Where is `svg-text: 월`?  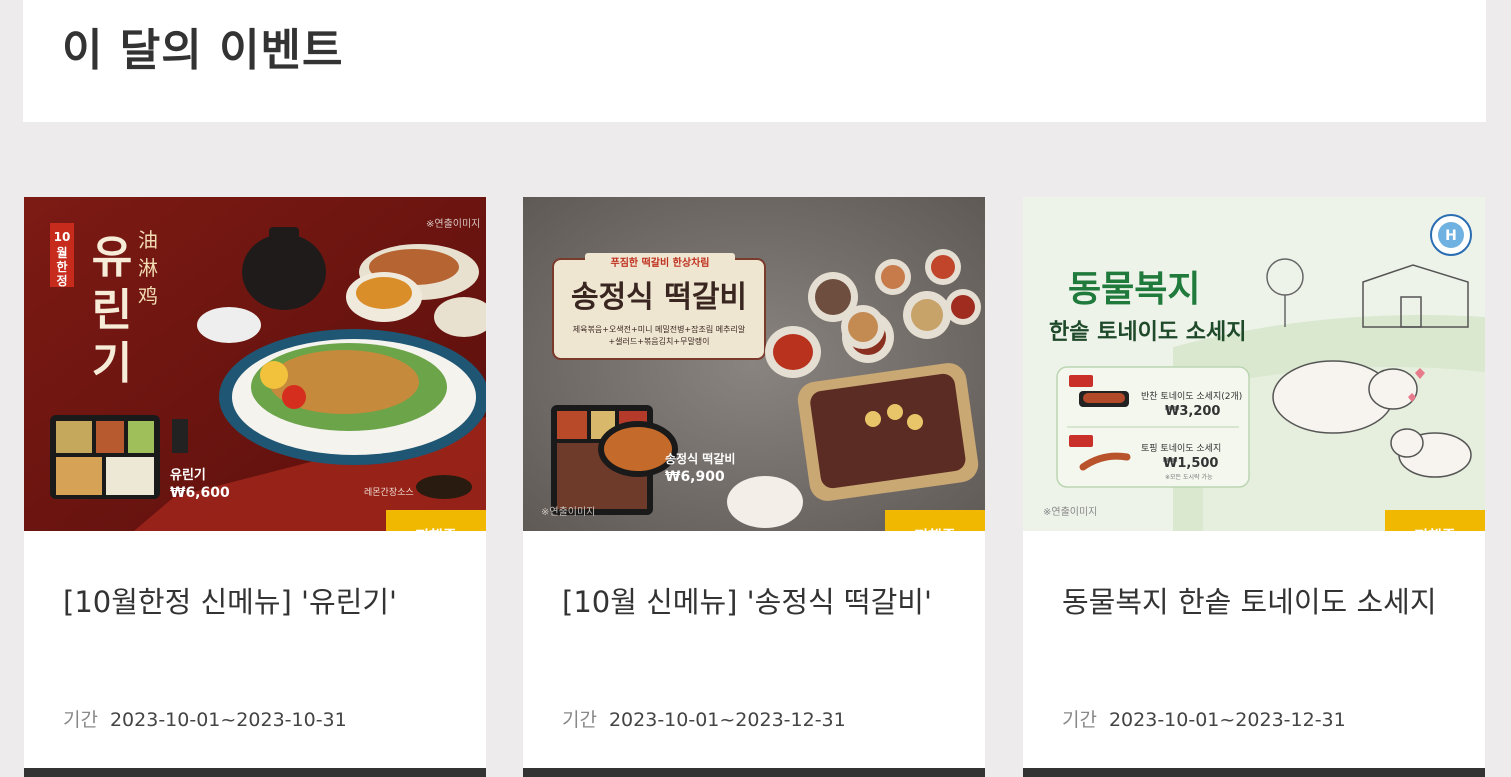
svg-text: 월 is located at coordinates (61, 252).